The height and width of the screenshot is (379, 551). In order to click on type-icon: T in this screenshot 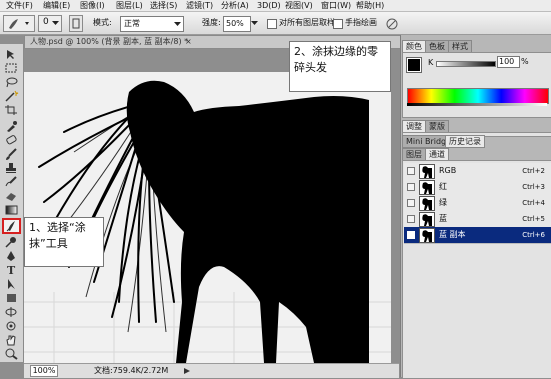, I will do `click(11, 270)`.